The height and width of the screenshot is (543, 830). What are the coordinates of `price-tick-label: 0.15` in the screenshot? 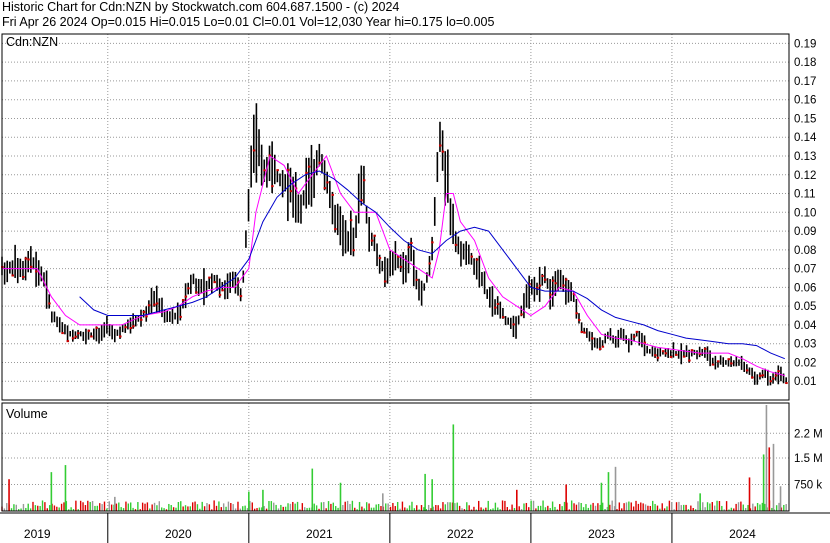 It's located at (805, 119).